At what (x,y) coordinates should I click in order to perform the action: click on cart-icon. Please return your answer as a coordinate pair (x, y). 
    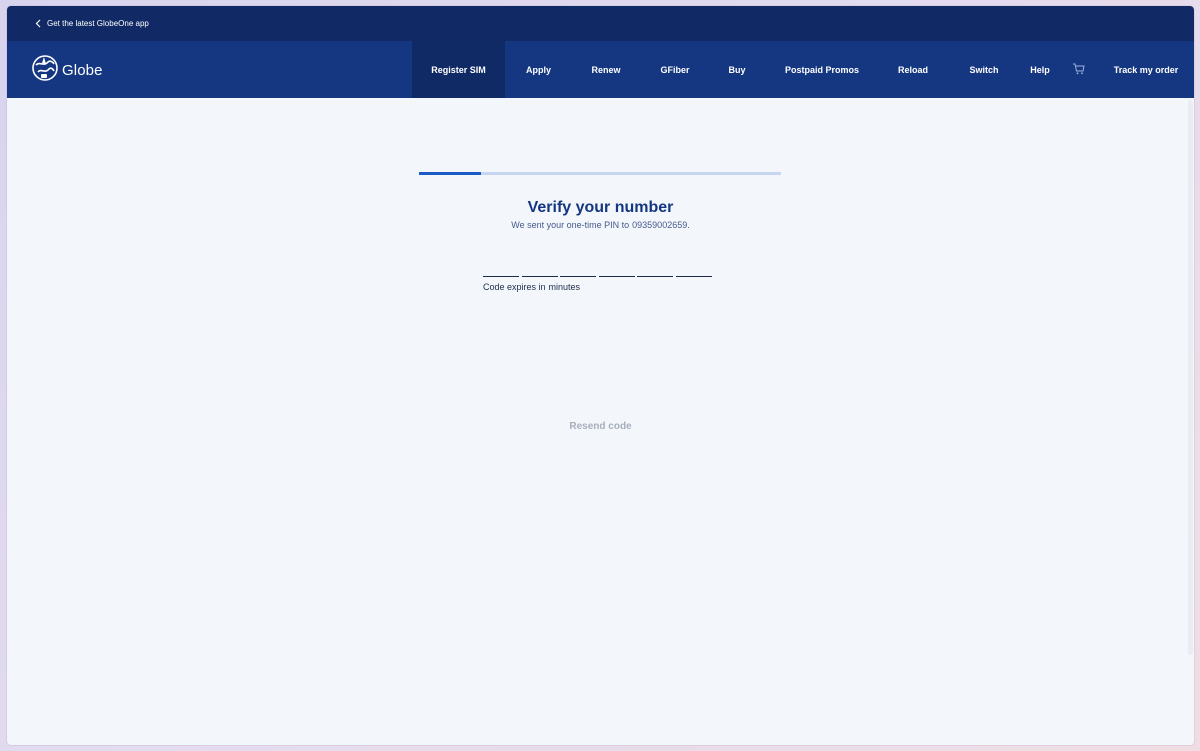
    Looking at the image, I should click on (1078, 70).